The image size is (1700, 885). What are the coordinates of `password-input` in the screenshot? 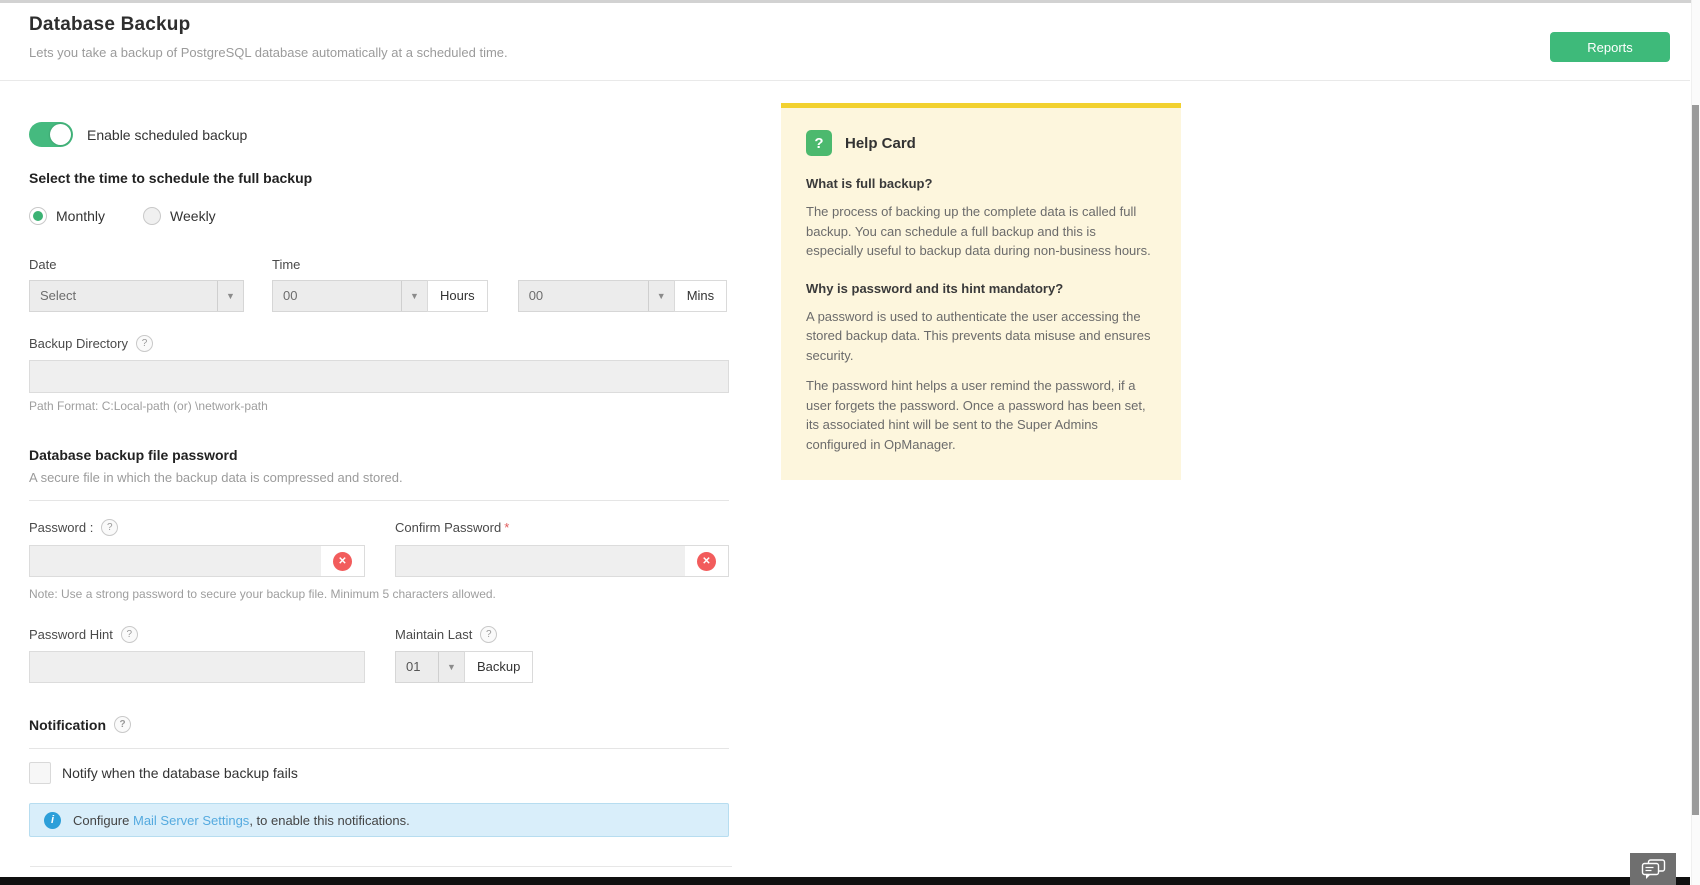 It's located at (175, 561).